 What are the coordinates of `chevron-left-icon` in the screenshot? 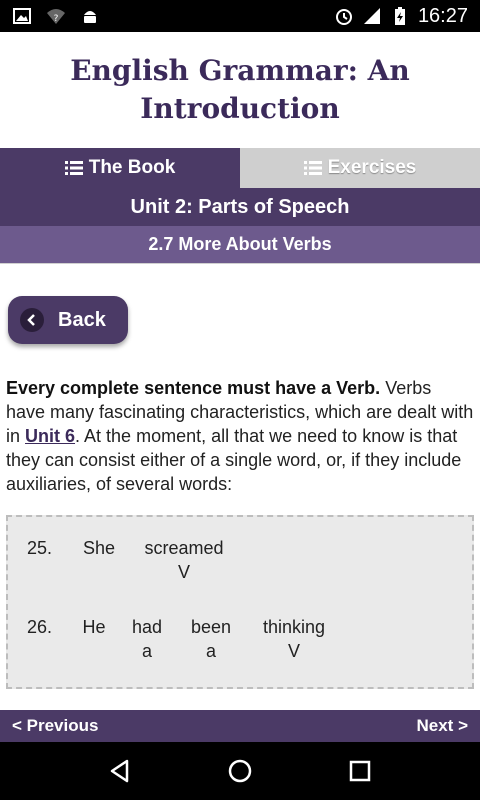 It's located at (32, 320).